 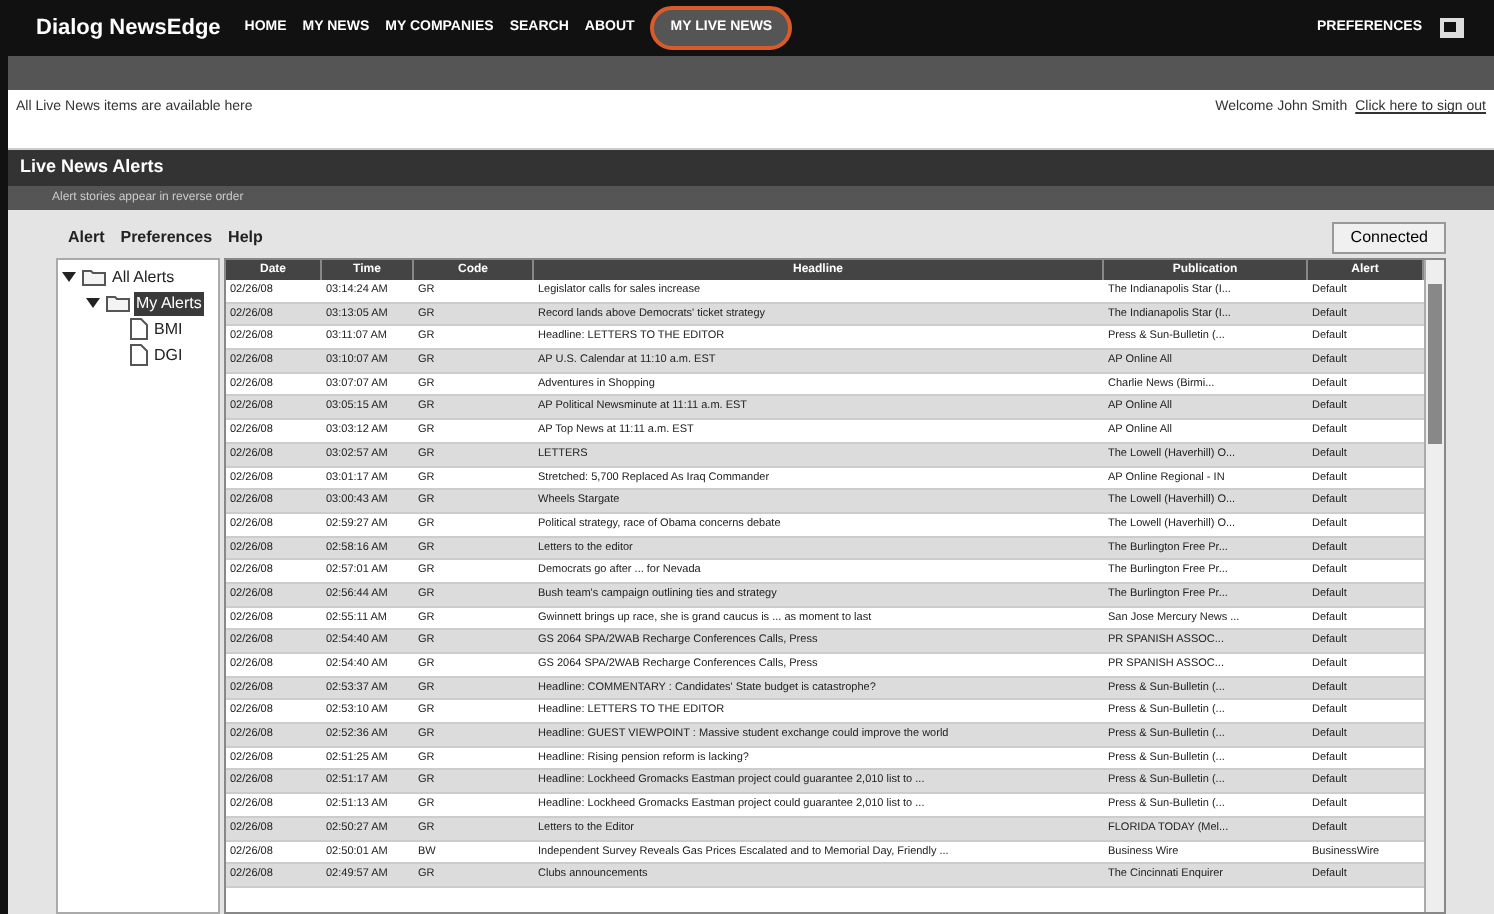 What do you see at coordinates (168, 355) in the screenshot?
I see `tree-item: DGI` at bounding box center [168, 355].